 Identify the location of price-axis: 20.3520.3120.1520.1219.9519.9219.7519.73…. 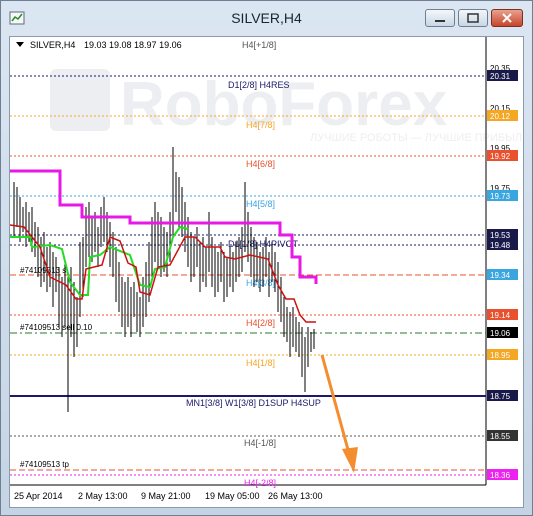
(502, 271).